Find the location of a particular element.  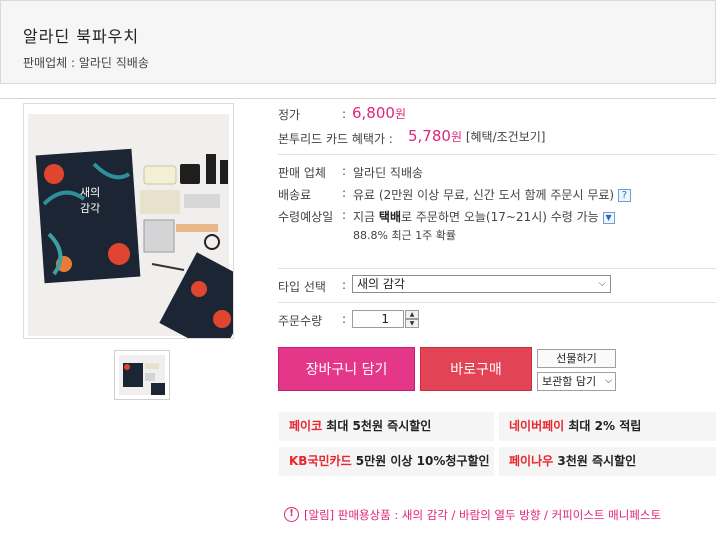

product-thumbnail is located at coordinates (142, 375).